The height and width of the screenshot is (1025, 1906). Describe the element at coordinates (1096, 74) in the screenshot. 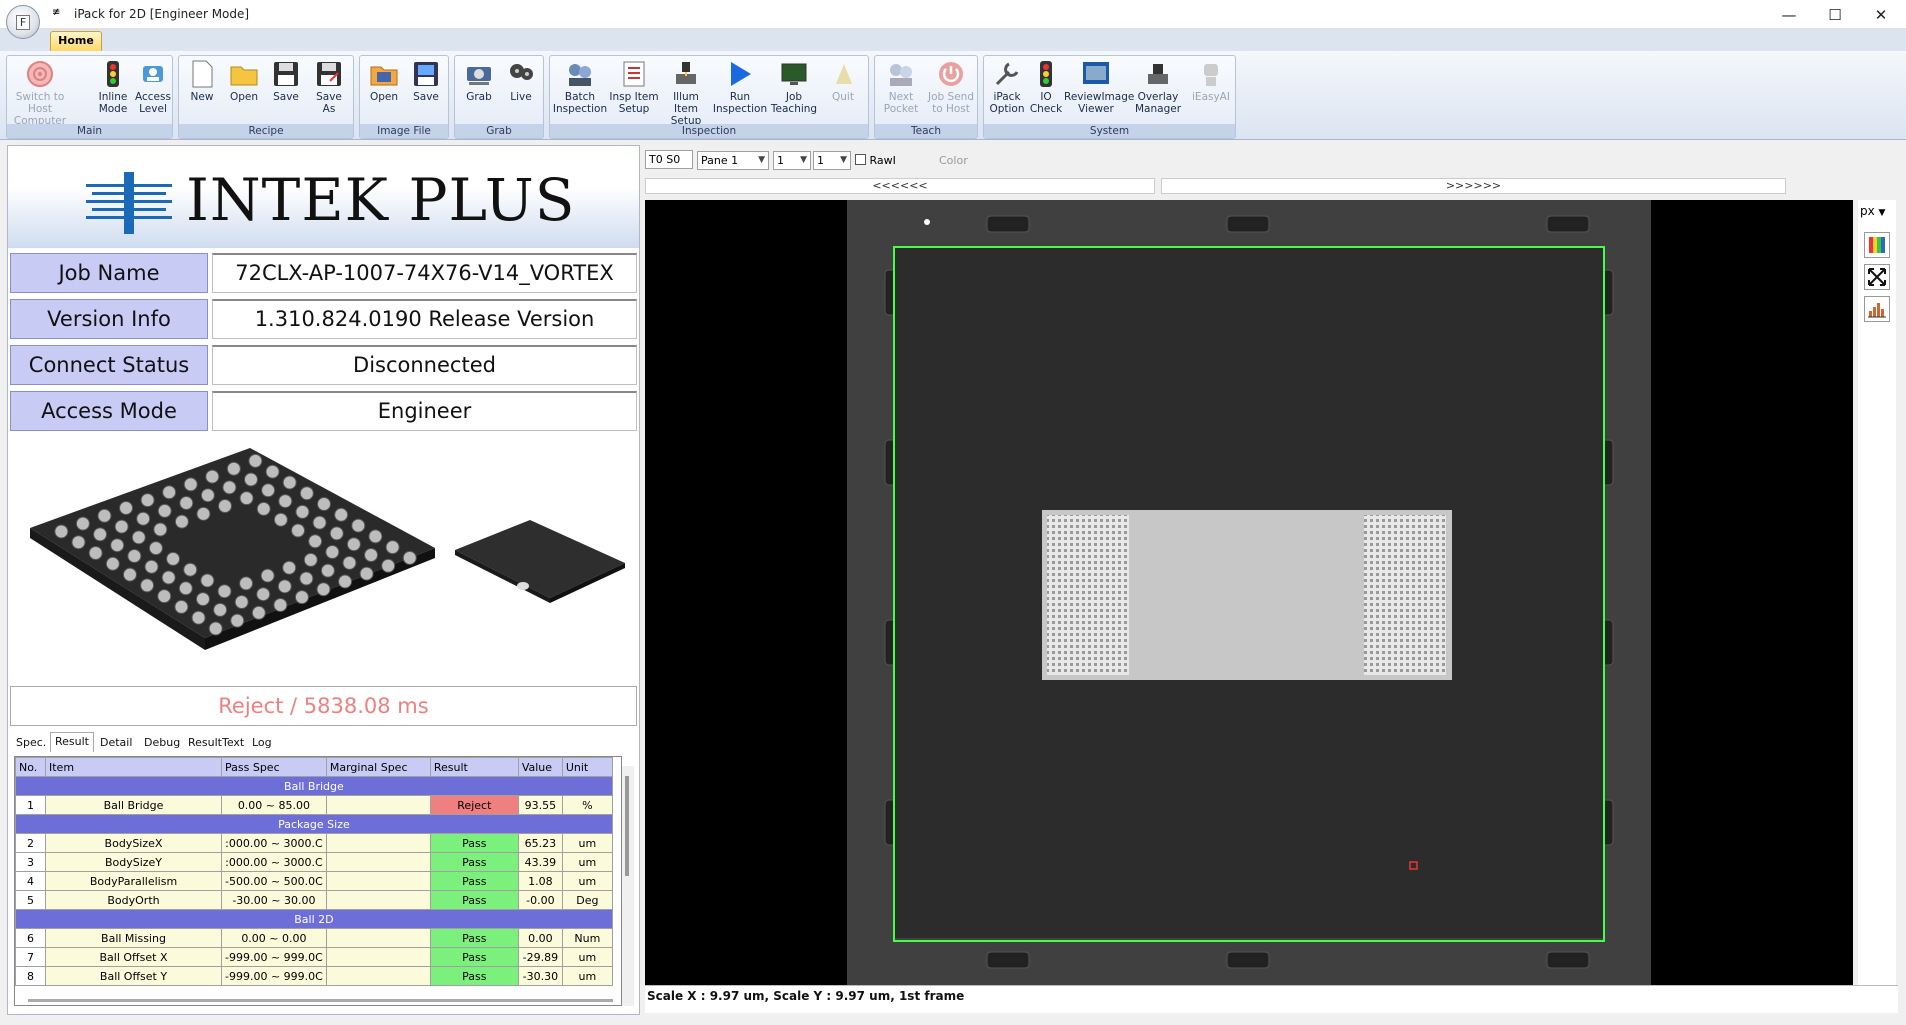

I see `image-viewer-icon` at that location.